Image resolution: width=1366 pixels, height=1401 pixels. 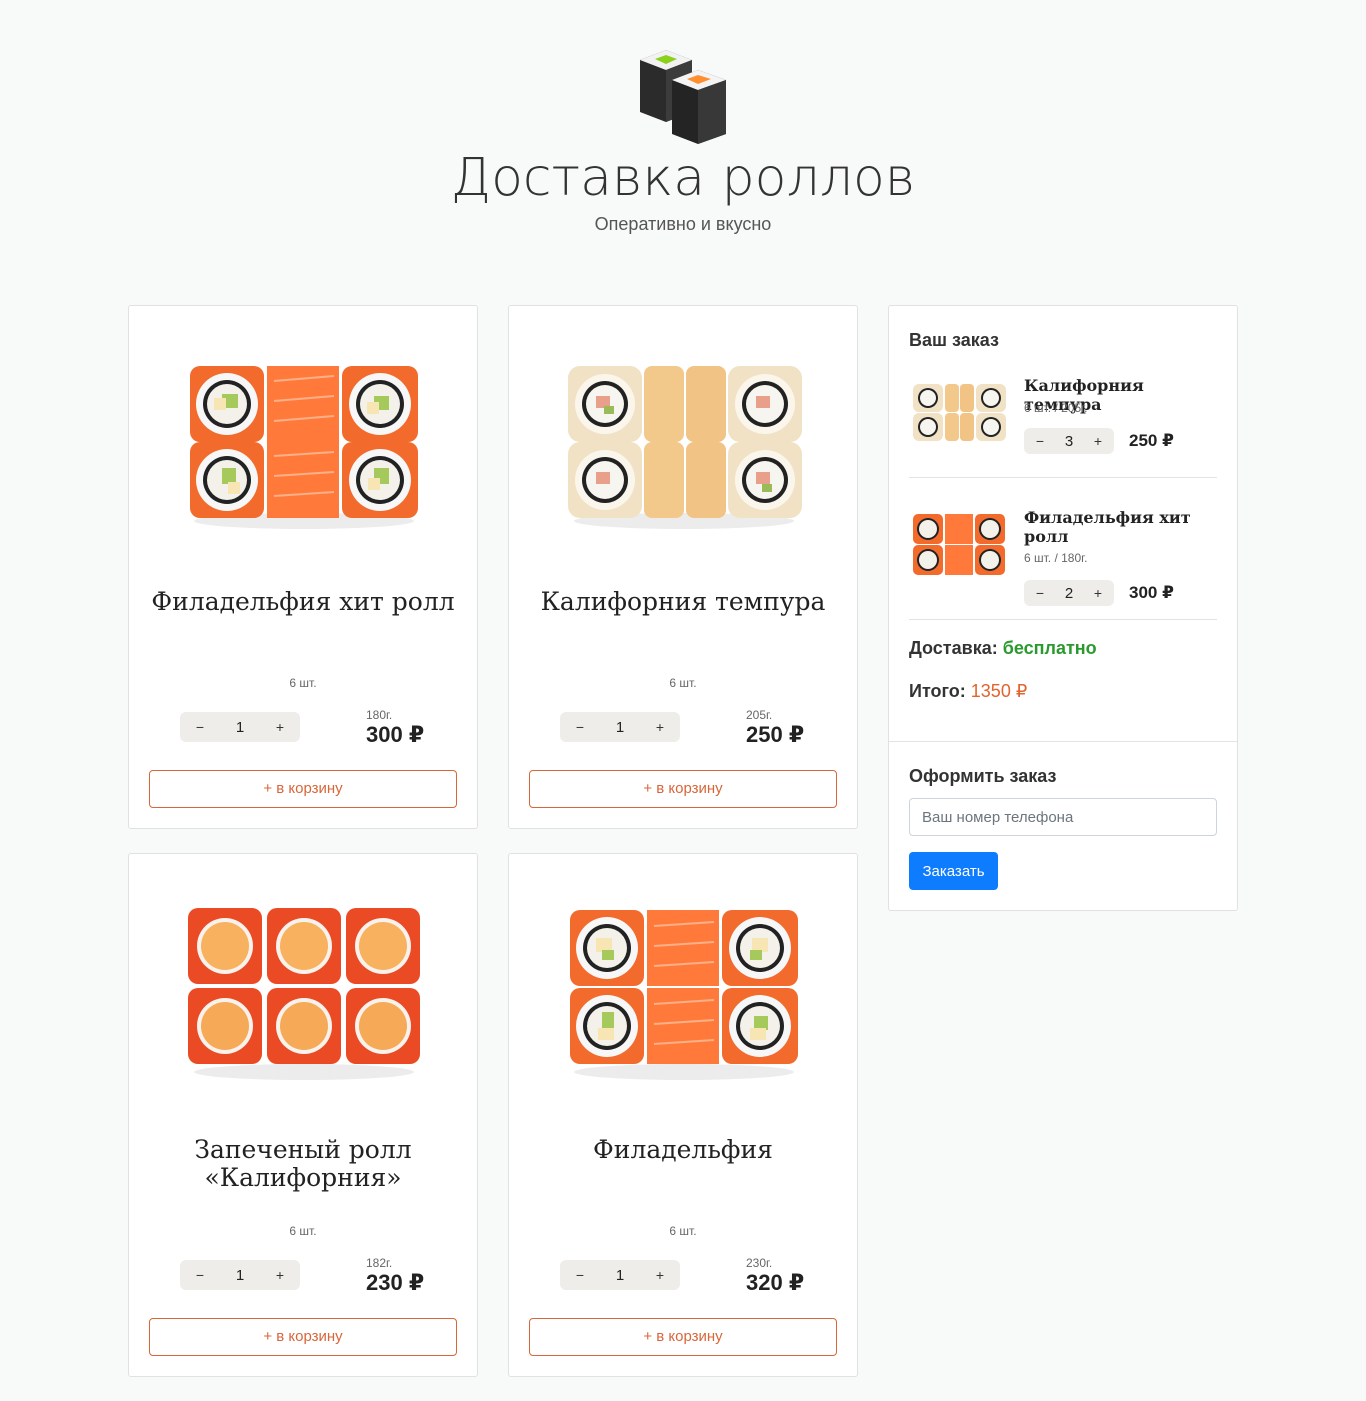 I want to click on checkout-title: Оформить заказ, so click(x=983, y=776).